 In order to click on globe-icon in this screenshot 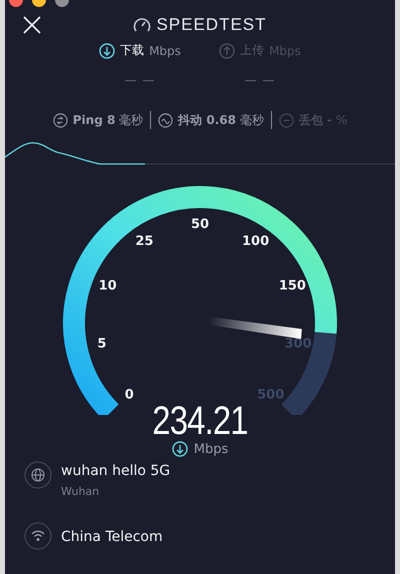, I will do `click(38, 475)`.